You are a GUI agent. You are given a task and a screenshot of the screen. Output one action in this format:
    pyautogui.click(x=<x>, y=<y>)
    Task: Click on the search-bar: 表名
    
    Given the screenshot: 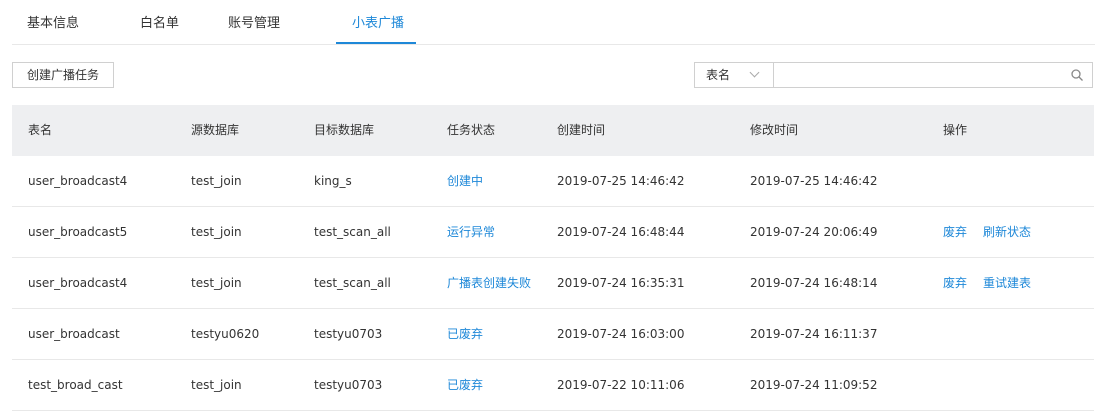 What is the action you would take?
    pyautogui.click(x=893, y=75)
    